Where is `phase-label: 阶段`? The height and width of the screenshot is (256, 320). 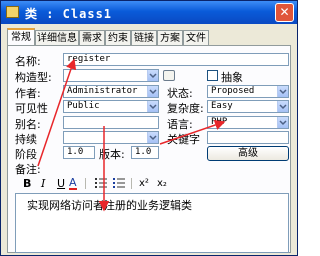 phase-label: 阶段 is located at coordinates (26, 154).